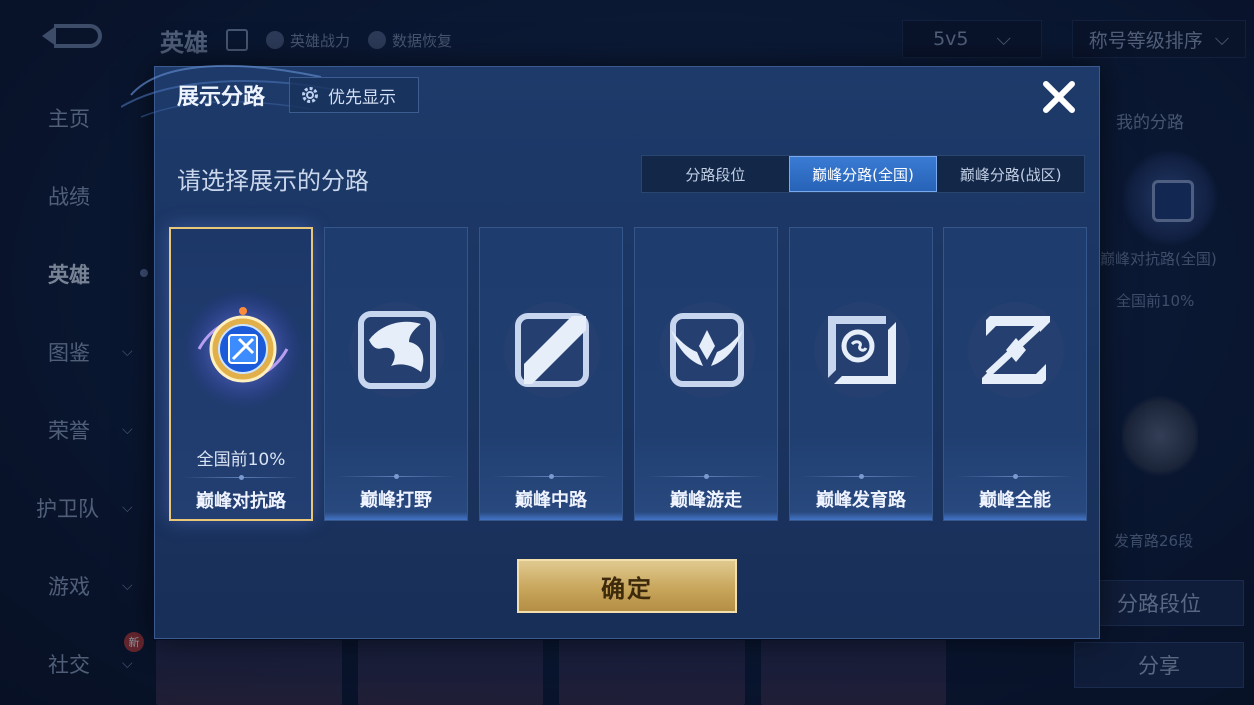 The height and width of the screenshot is (705, 1254). I want to click on close-icon, so click(1059, 97).